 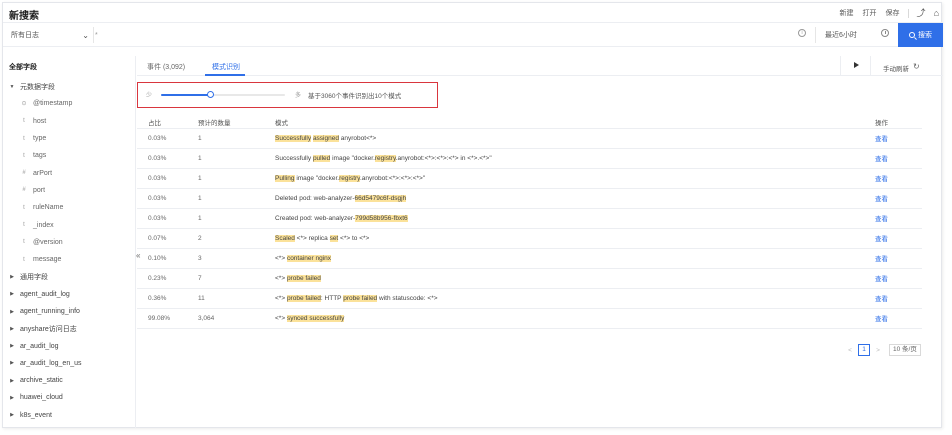 What do you see at coordinates (317, 178) in the screenshot?
I see `pattern-text: image "docker.` at bounding box center [317, 178].